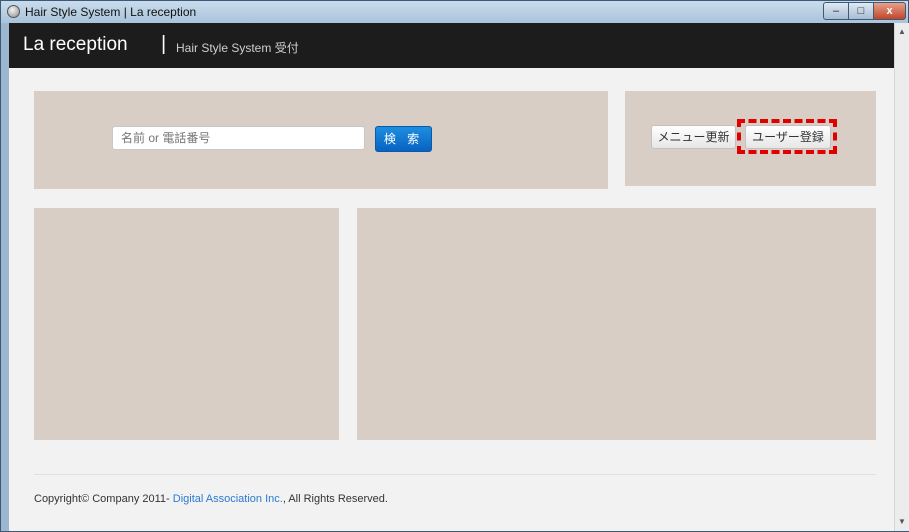  I want to click on highlight-box, so click(787, 136).